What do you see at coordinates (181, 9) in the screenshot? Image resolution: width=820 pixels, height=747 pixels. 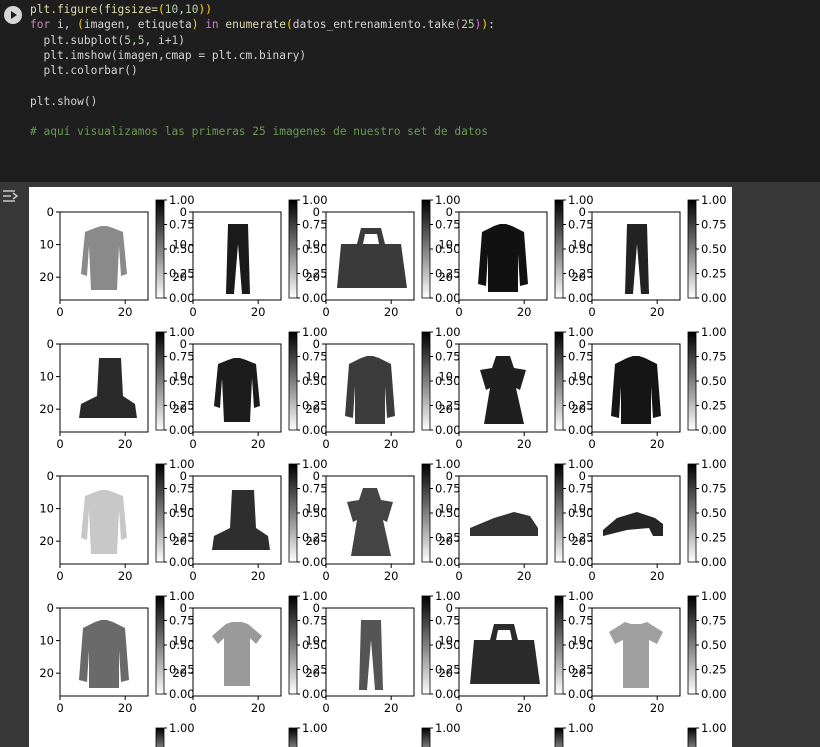 I see `code-token: ,` at bounding box center [181, 9].